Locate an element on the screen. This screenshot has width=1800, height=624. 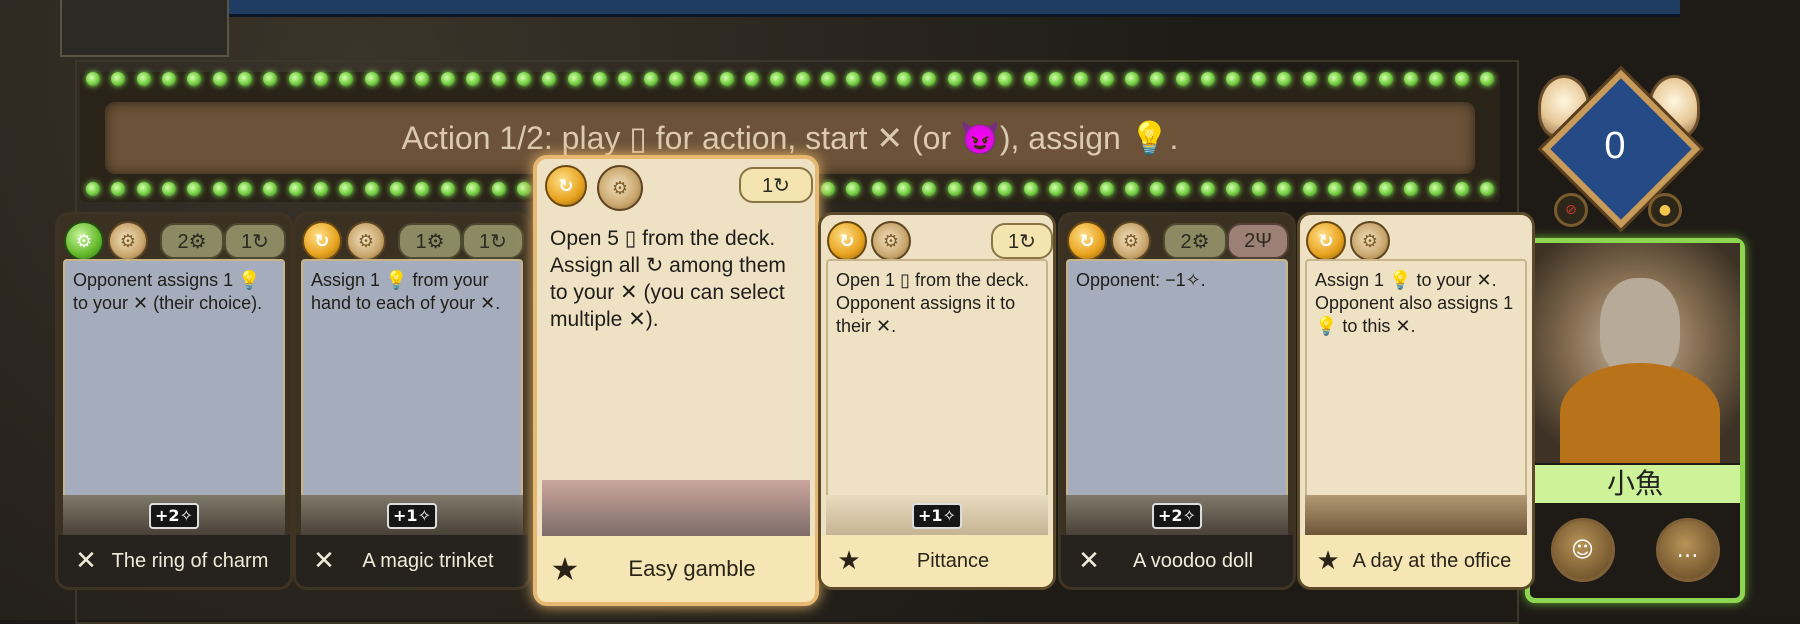
card-badges: ↻ ⚙ is located at coordinates (1416, 240).